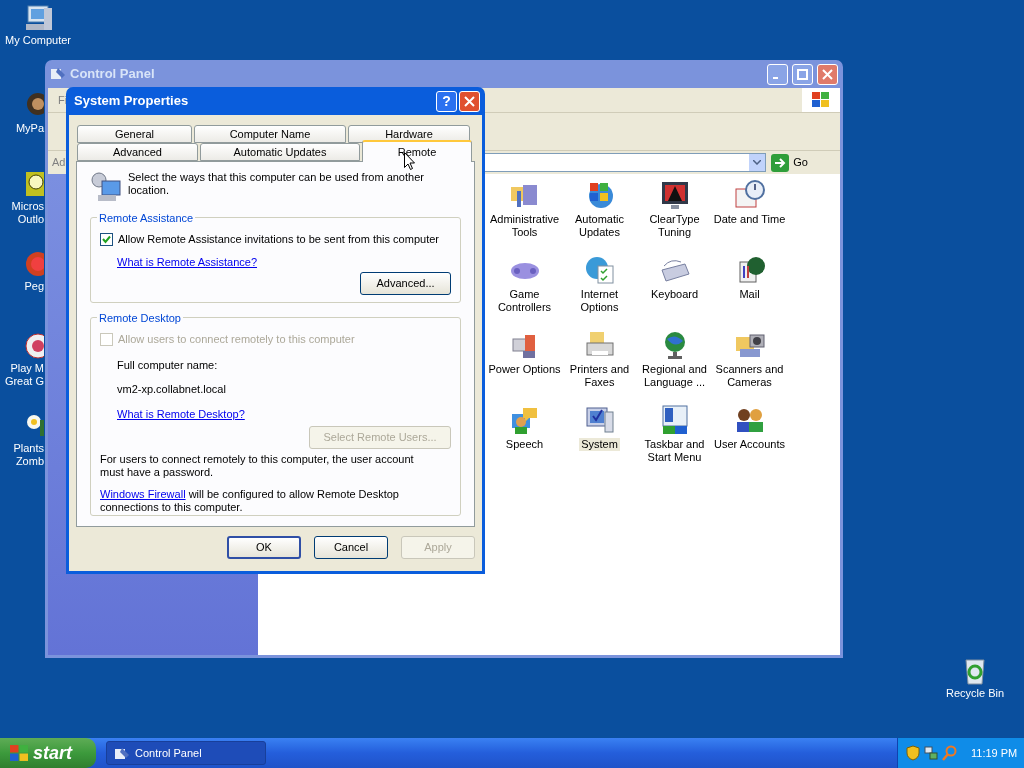 The height and width of the screenshot is (768, 1024). I want to click on tab: General, so click(134, 134).